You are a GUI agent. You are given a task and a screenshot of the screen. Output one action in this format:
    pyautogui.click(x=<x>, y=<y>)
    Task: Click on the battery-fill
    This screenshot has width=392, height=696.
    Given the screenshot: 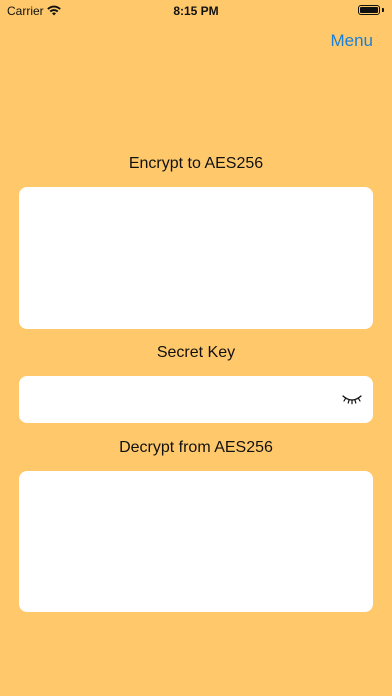 What is the action you would take?
    pyautogui.click(x=369, y=10)
    